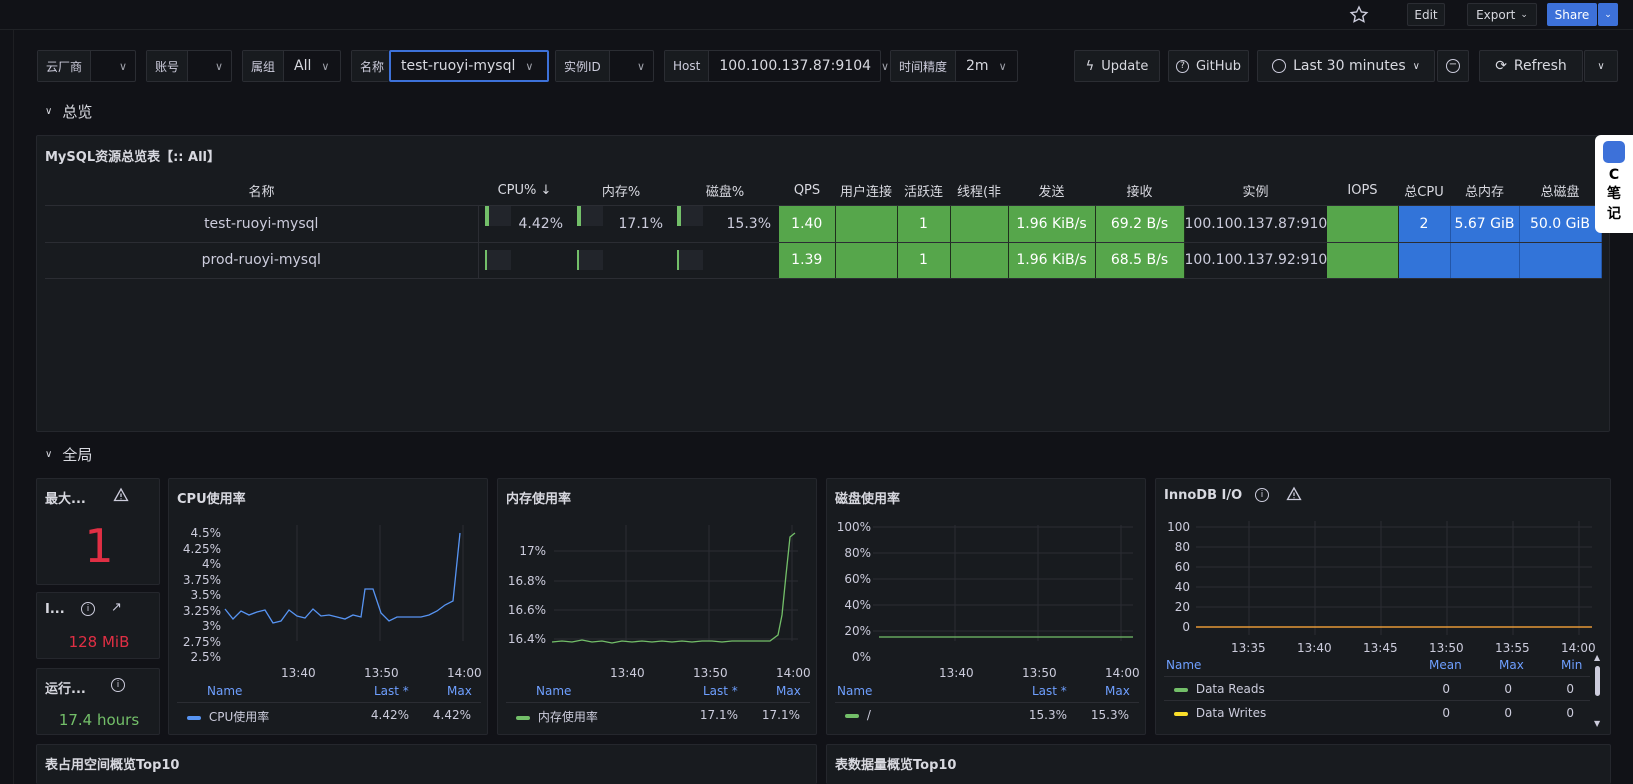  Describe the element at coordinates (1508, 689) in the screenshot. I see `legend-max: 0` at that location.